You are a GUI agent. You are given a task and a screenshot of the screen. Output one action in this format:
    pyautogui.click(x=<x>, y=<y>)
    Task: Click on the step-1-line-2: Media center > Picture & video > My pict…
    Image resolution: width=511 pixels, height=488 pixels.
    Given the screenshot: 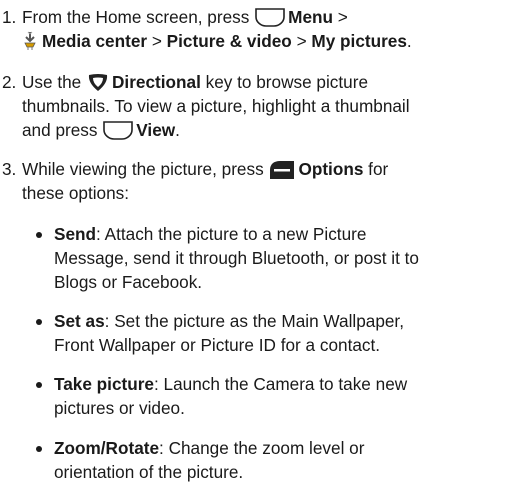 What is the action you would take?
    pyautogui.click(x=217, y=43)
    